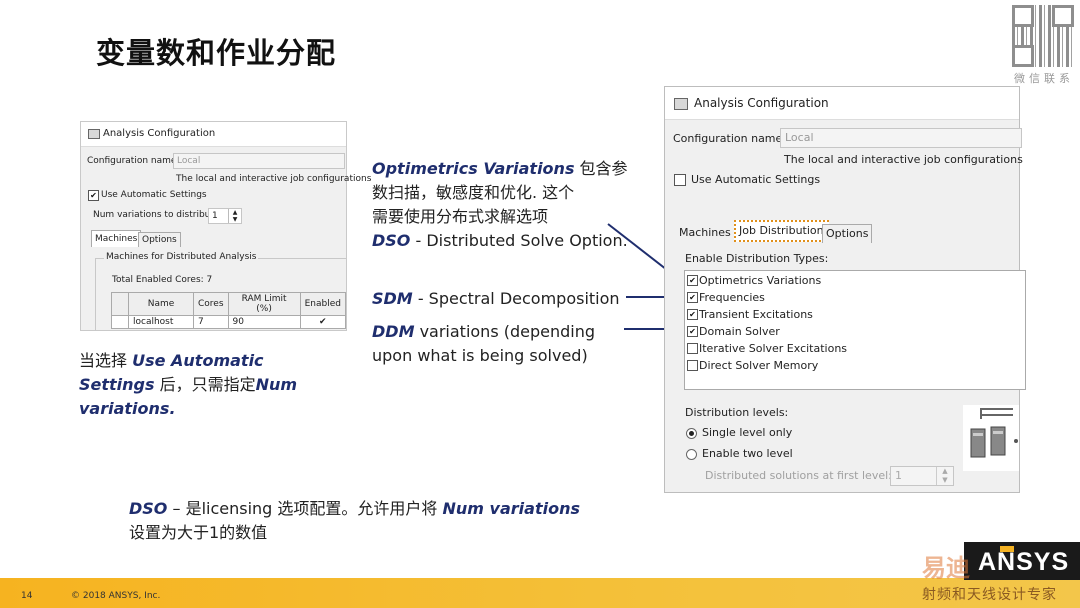  I want to click on two-level-radio, so click(691, 454).